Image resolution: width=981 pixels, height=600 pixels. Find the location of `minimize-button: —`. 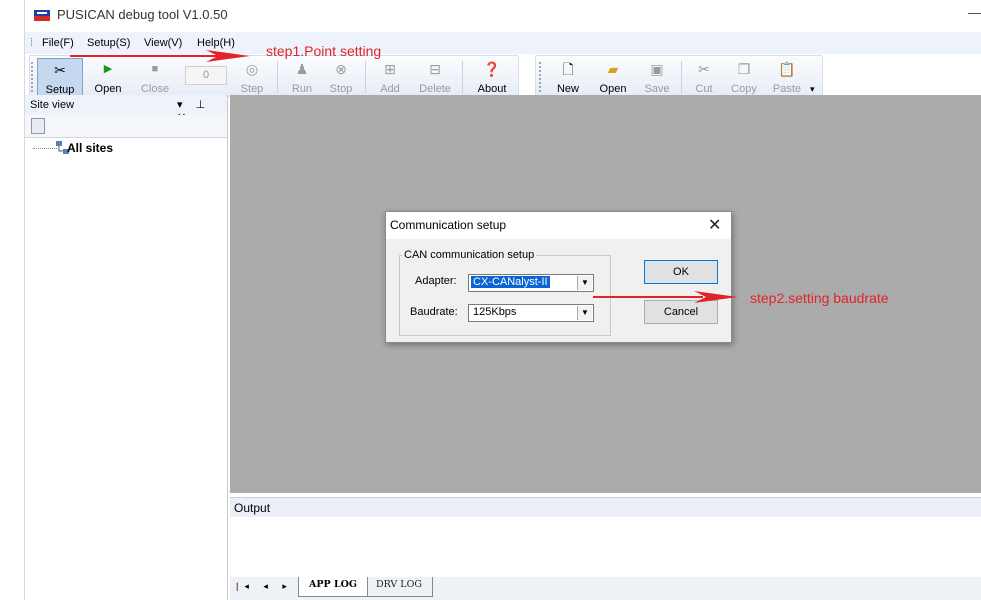

minimize-button: — is located at coordinates (974, 12).